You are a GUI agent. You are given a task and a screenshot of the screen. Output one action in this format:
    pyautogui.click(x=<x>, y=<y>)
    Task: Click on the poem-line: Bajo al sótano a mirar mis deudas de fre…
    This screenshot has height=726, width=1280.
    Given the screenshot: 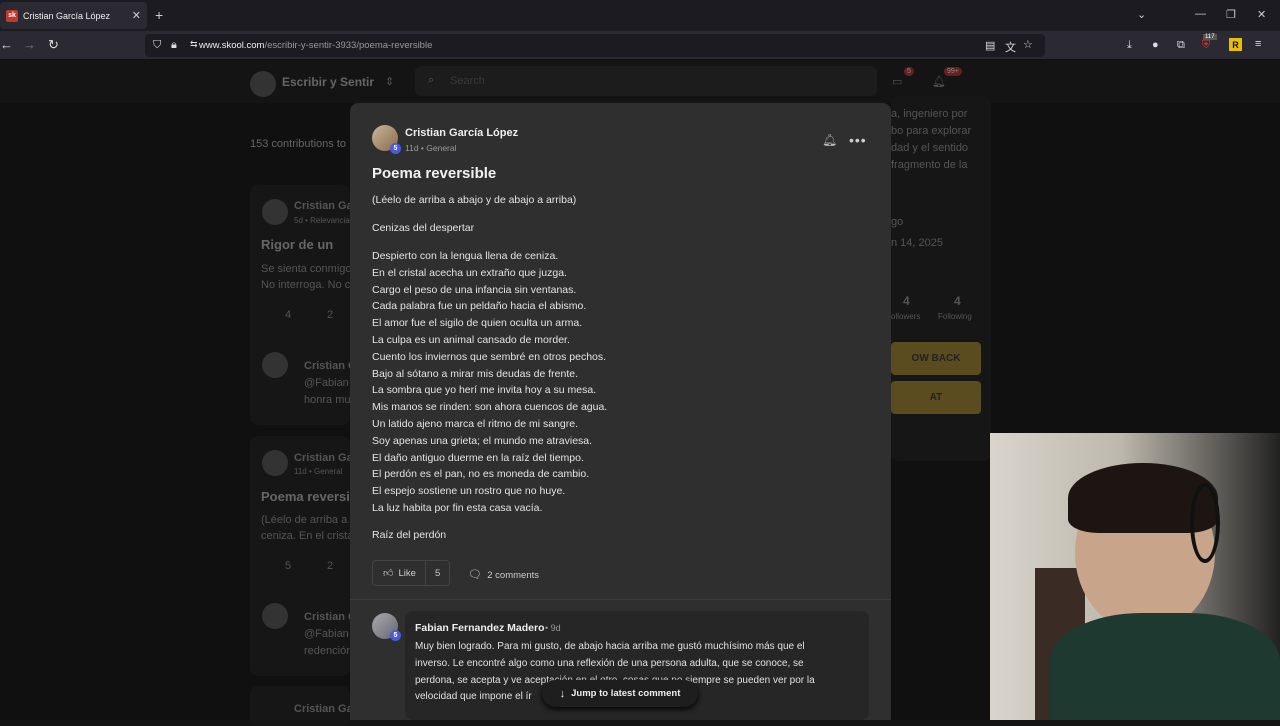 What is the action you would take?
    pyautogui.click(x=475, y=373)
    